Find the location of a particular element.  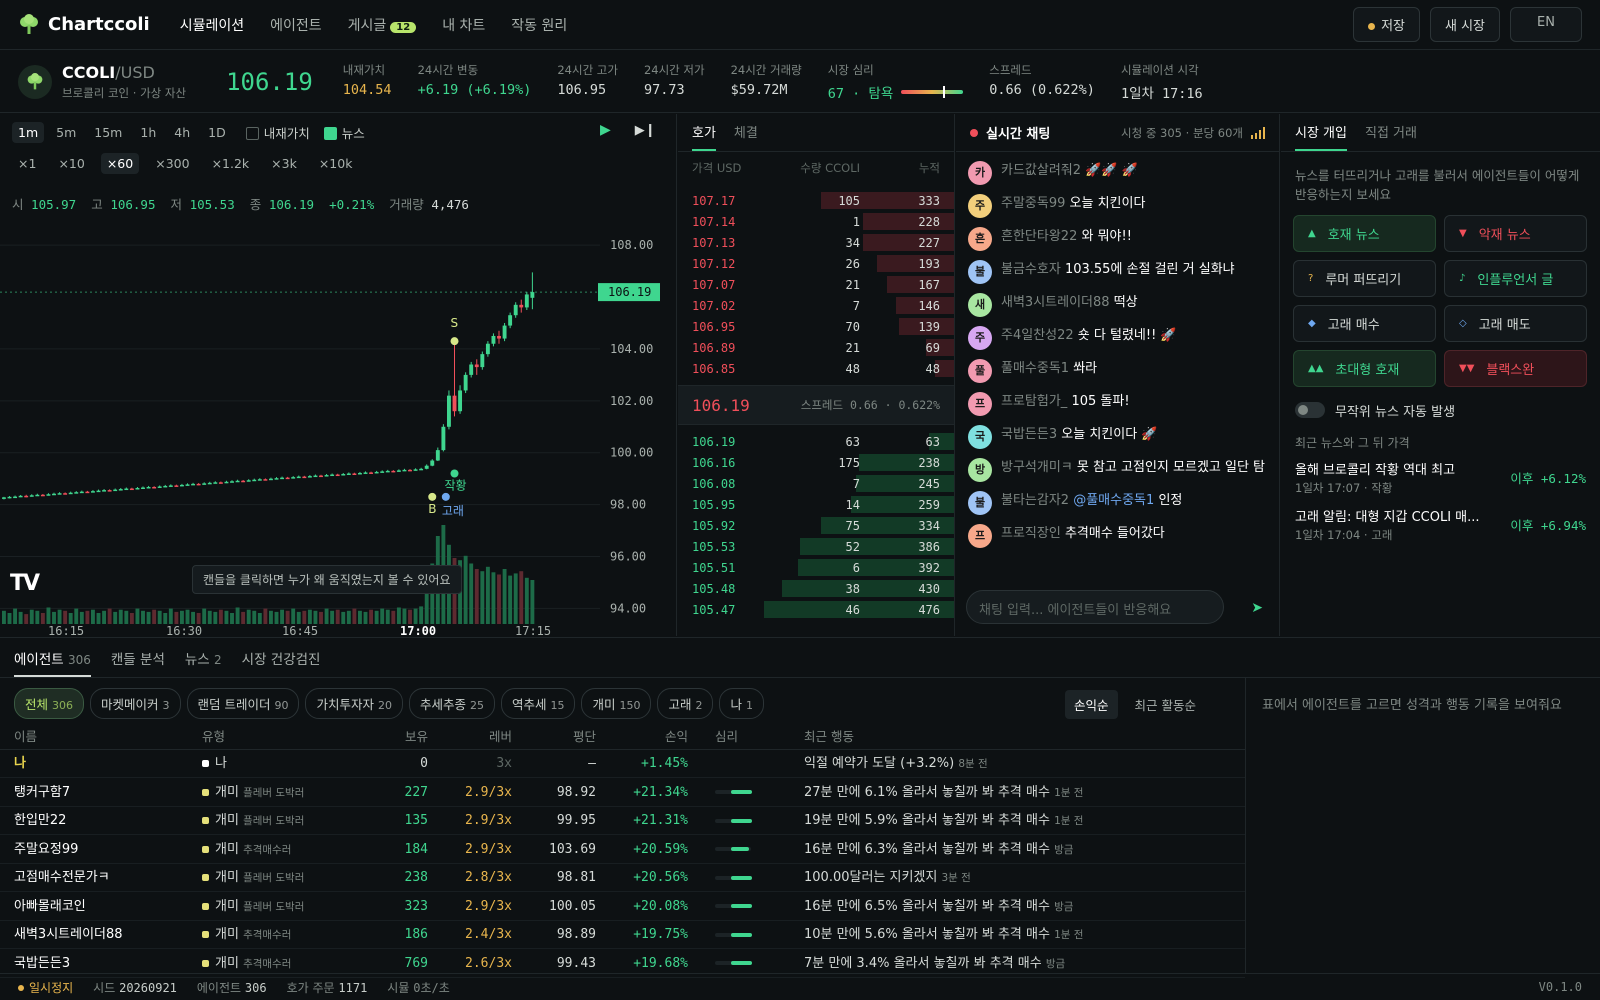

timeframe-15m: 15m is located at coordinates (108, 132).